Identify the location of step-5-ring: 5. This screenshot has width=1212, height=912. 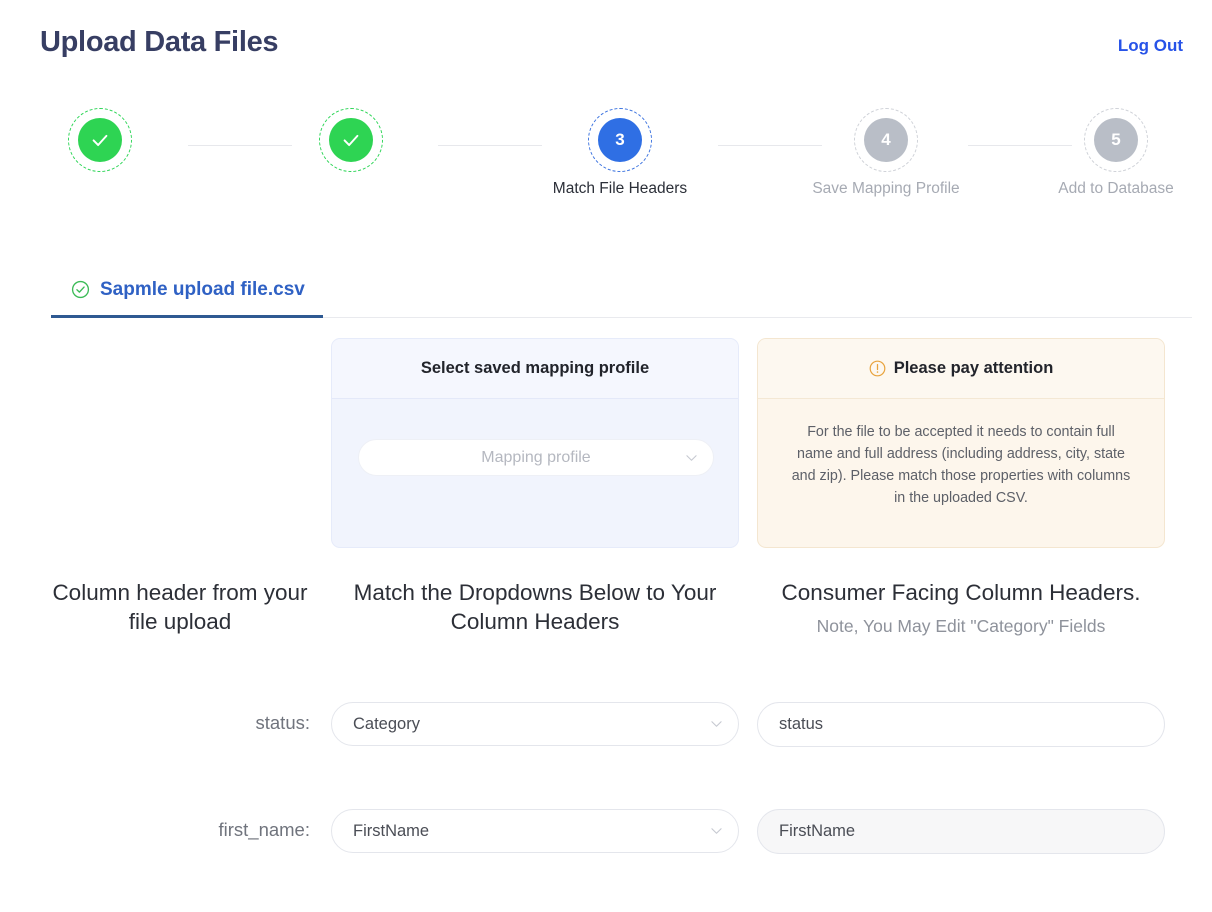
(1116, 140).